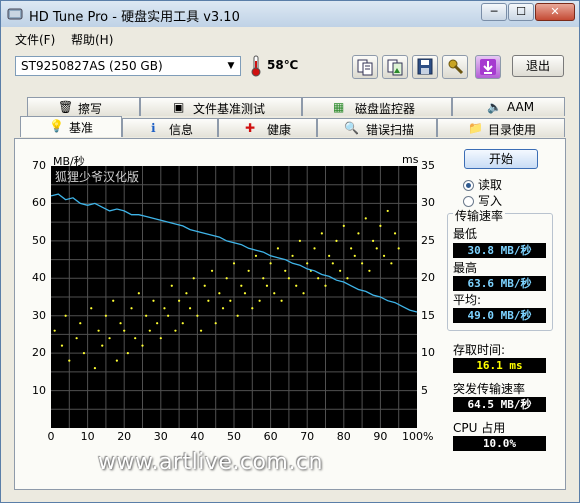 The image size is (580, 503). What do you see at coordinates (39, 165) in the screenshot?
I see `y-left-tick-label: 70` at bounding box center [39, 165].